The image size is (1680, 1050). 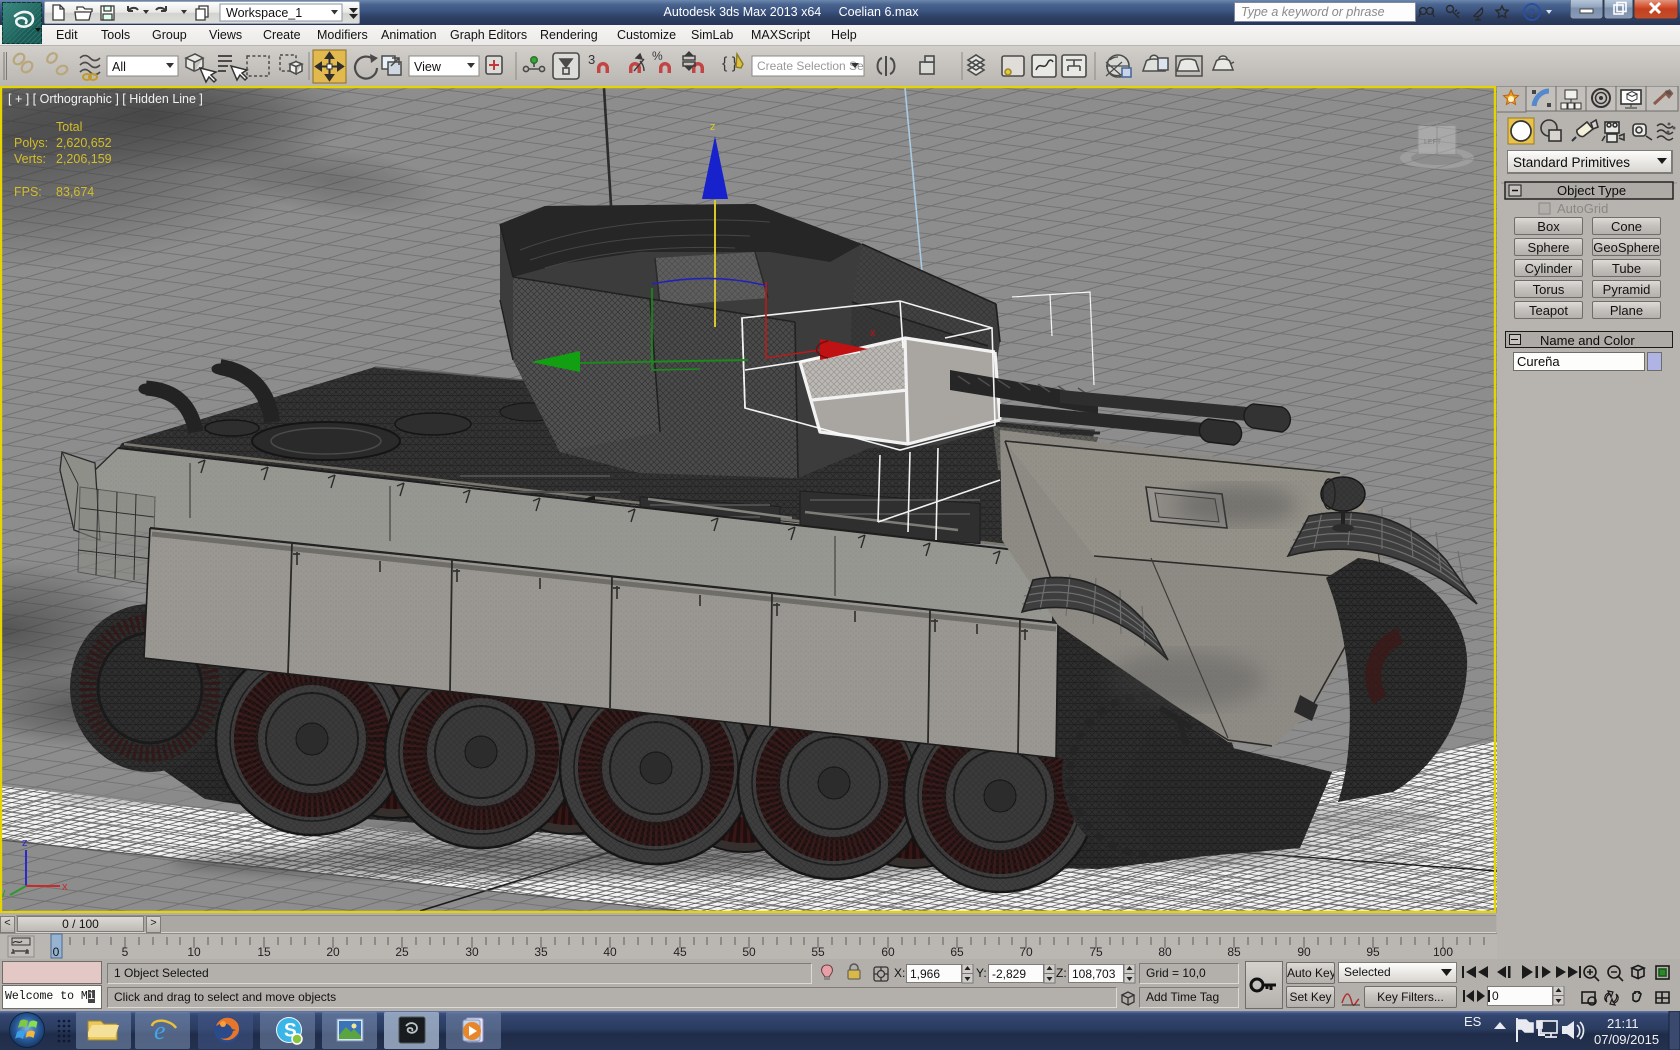 I want to click on svg-text: 90, so click(x=1304, y=952).